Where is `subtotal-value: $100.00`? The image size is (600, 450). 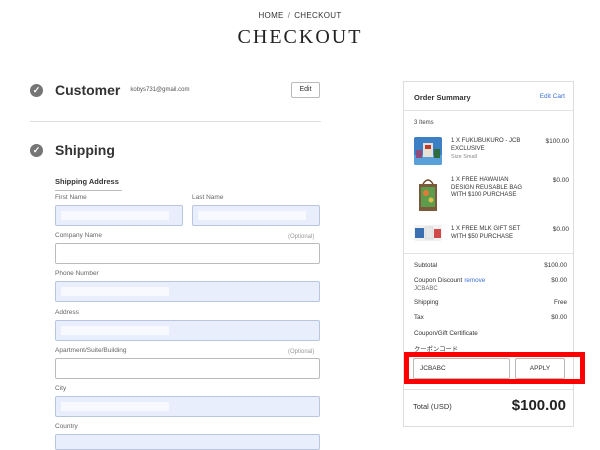
subtotal-value: $100.00 is located at coordinates (555, 265).